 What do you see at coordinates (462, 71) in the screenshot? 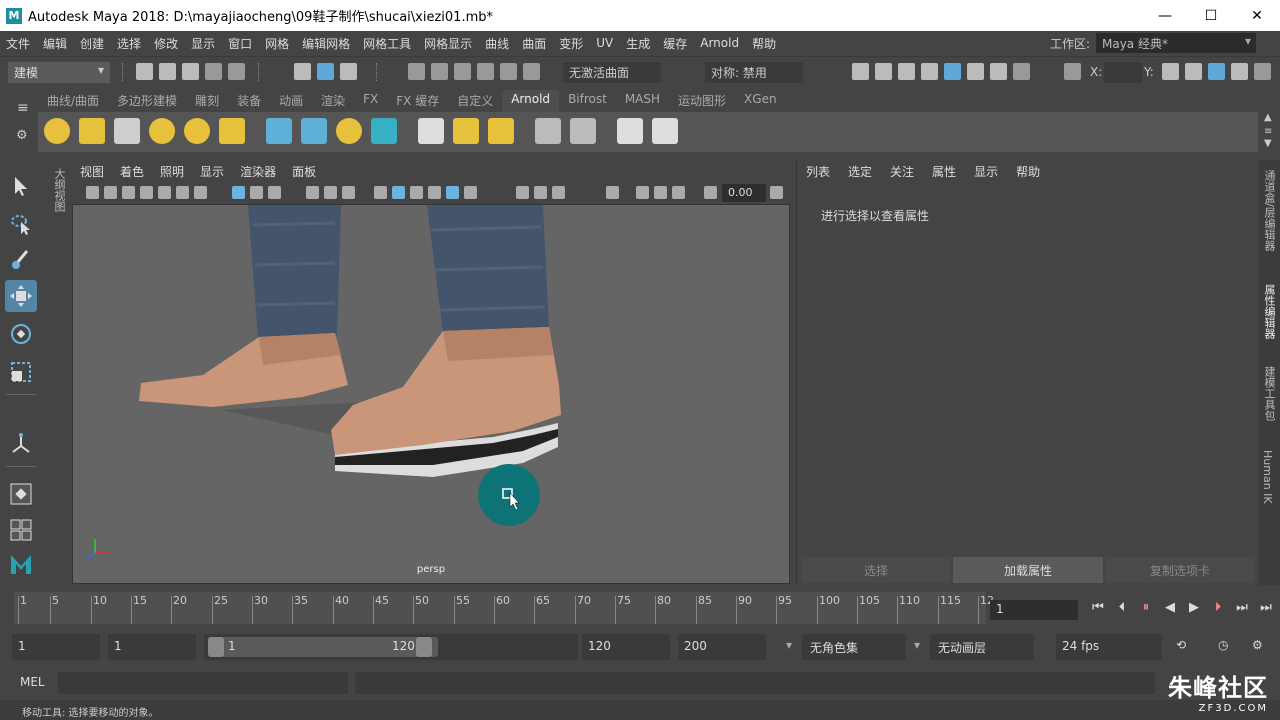
I see `snap-point-icon` at bounding box center [462, 71].